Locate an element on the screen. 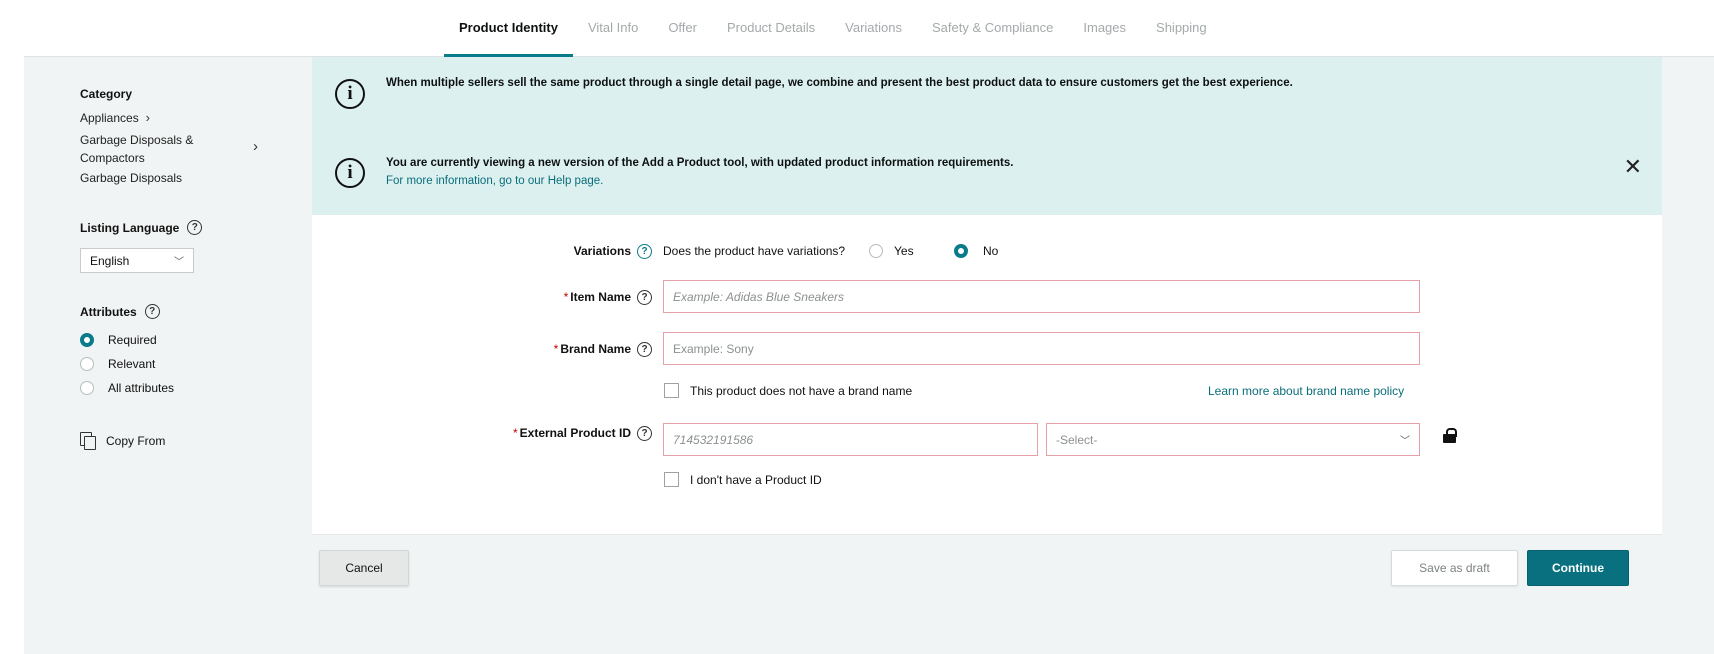 The height and width of the screenshot is (654, 1714). brand-name-input: Example: Sony is located at coordinates (1041, 348).